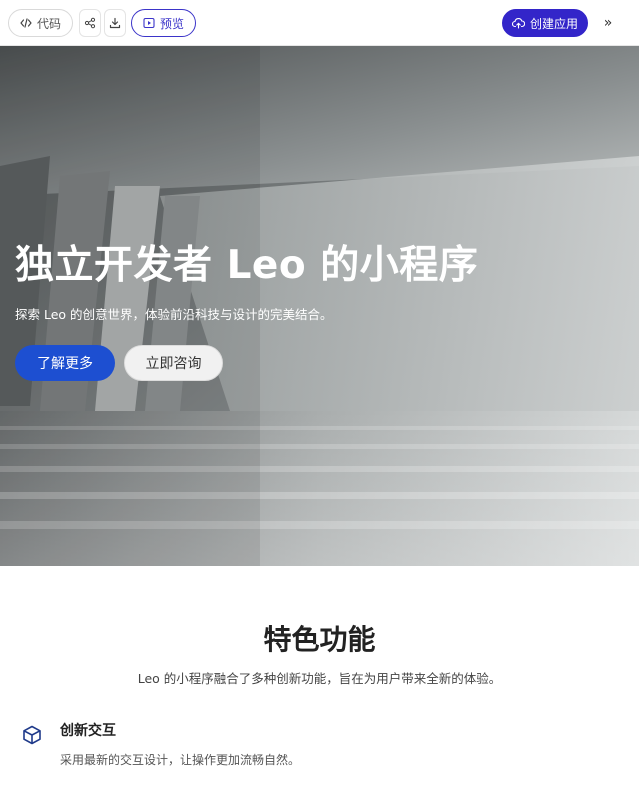 Image resolution: width=639 pixels, height=800 pixels. Describe the element at coordinates (247, 265) in the screenshot. I see `hero-title: 独立开发者 Leo 的小程序` at that location.